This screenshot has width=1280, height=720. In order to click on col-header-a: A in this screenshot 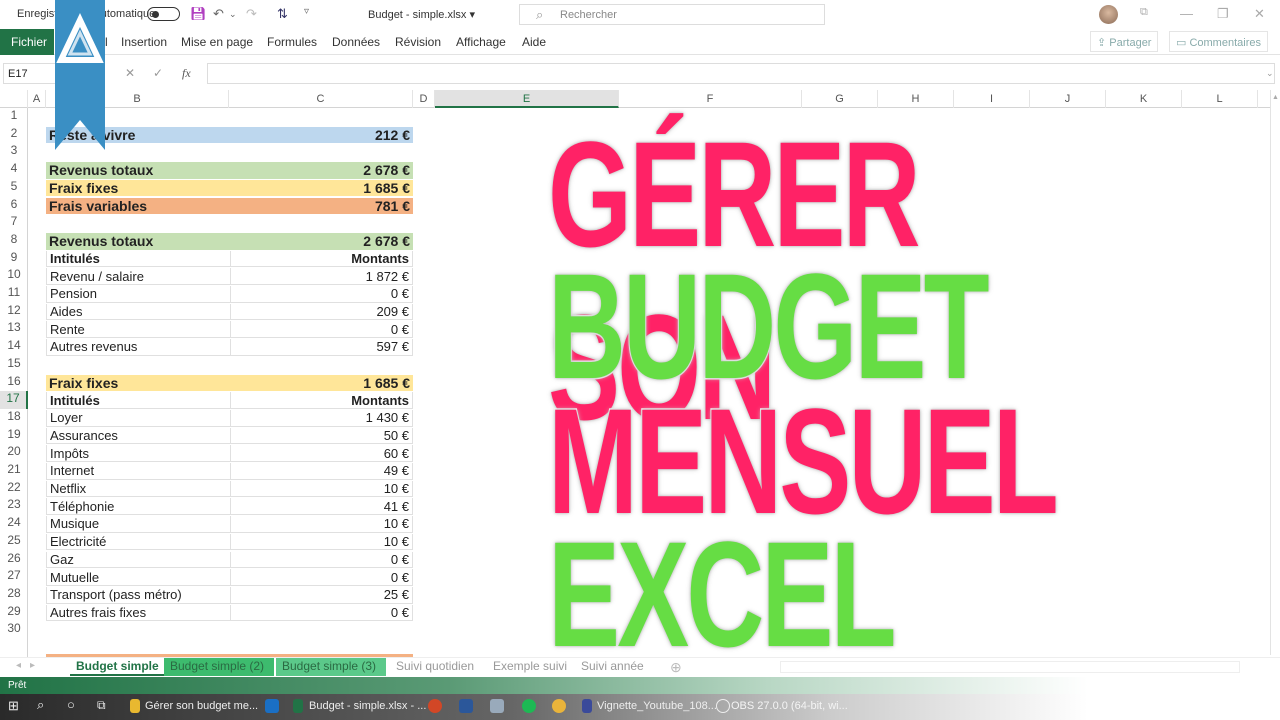, I will do `click(37, 99)`.